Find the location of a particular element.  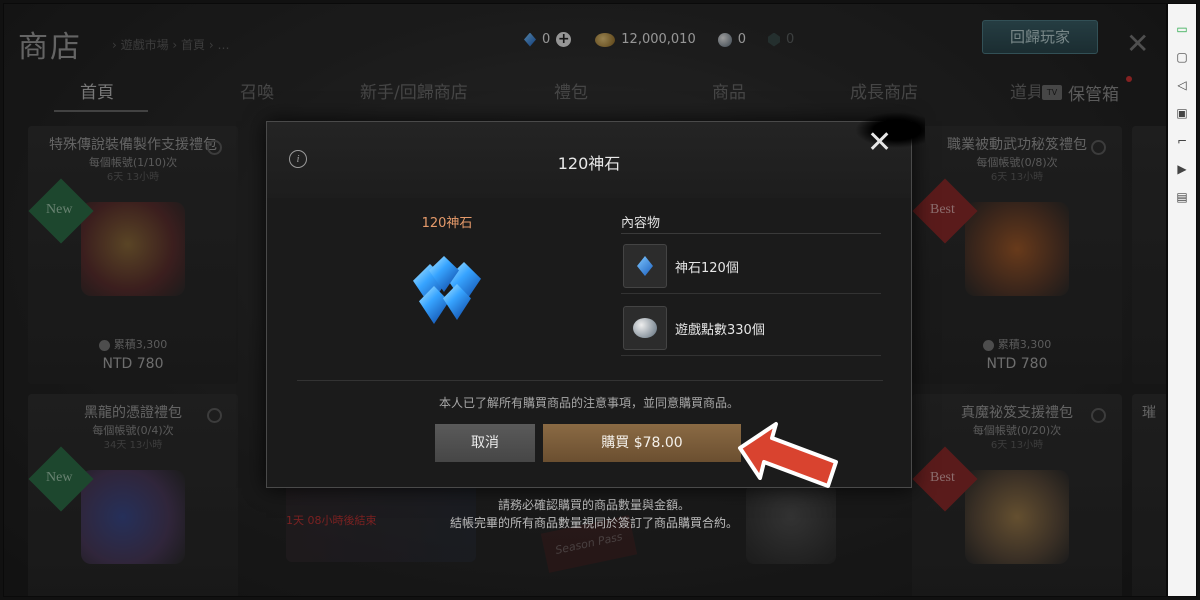

item-name: 120神石 is located at coordinates (447, 223).